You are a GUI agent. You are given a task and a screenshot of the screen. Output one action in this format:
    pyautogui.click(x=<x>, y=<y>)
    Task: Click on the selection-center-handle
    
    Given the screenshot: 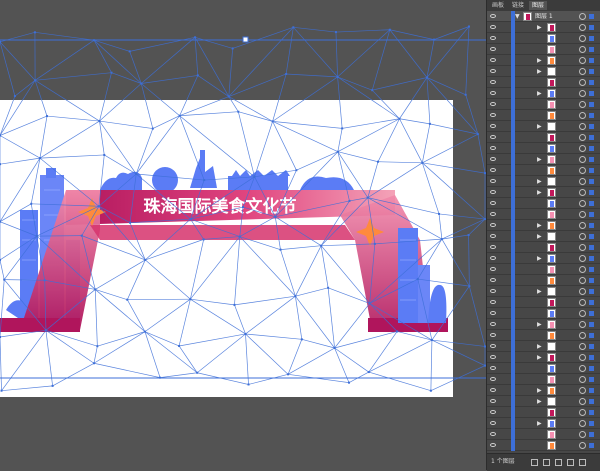 What is the action you would take?
    pyautogui.click(x=245, y=39)
    